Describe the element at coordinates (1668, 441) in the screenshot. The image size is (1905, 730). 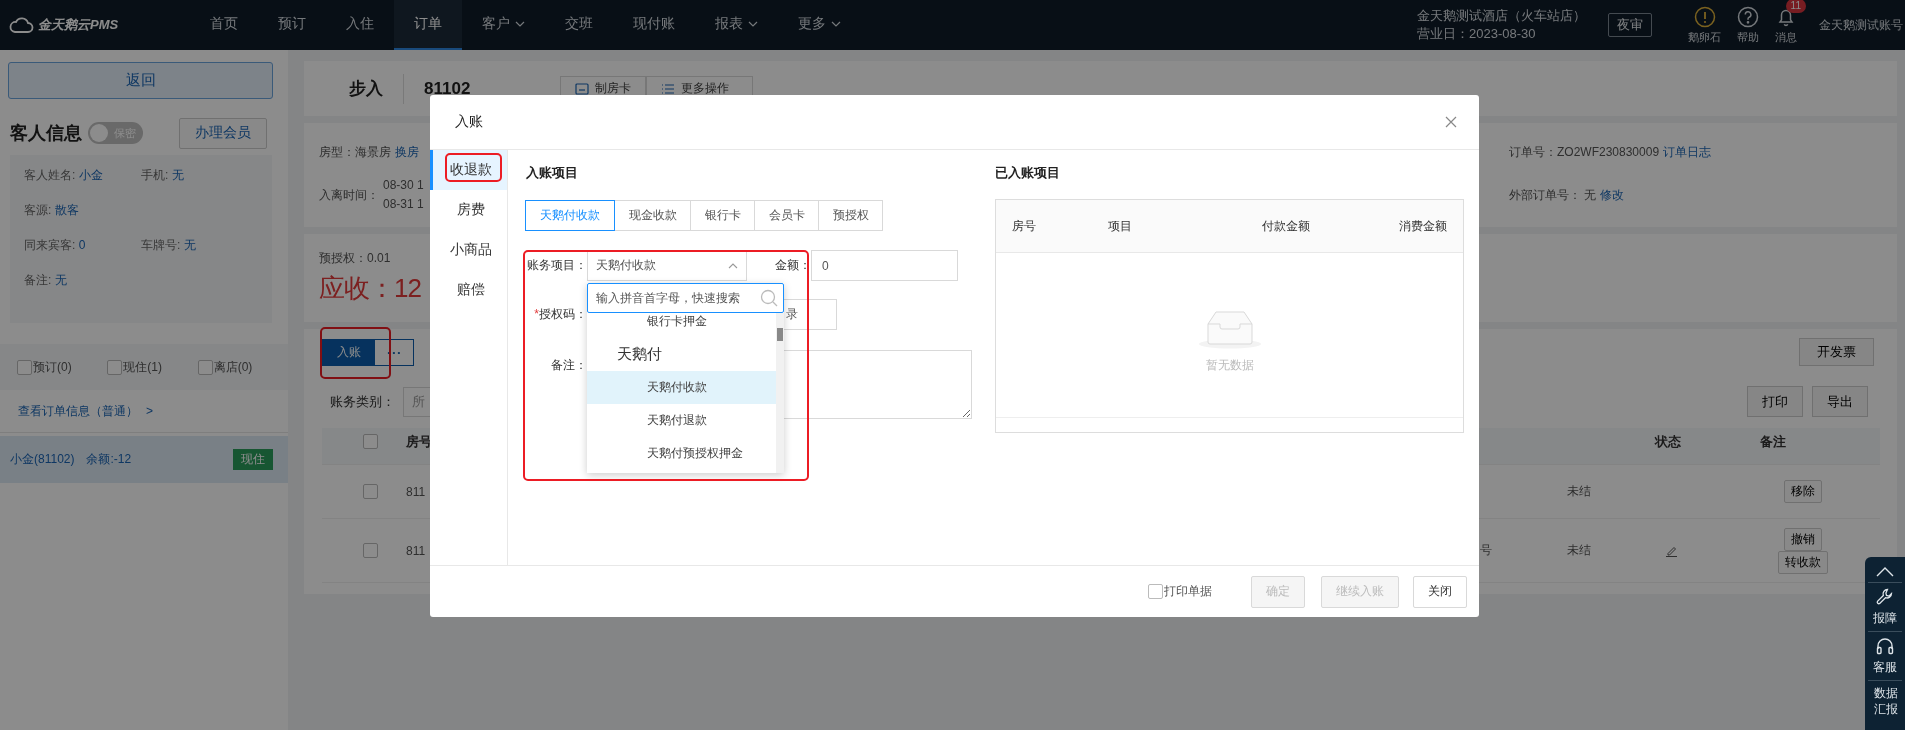
I see `column-header: 状态` at that location.